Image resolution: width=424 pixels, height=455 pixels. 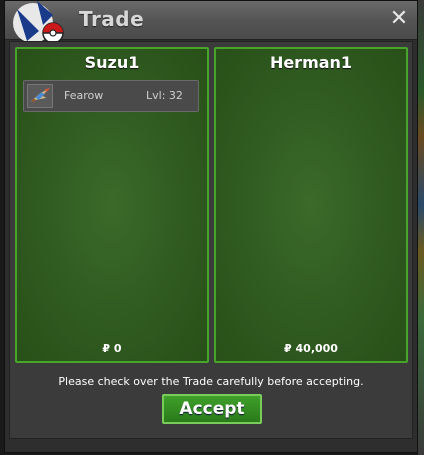 I want to click on my-player-name: Suzu1, so click(x=112, y=62).